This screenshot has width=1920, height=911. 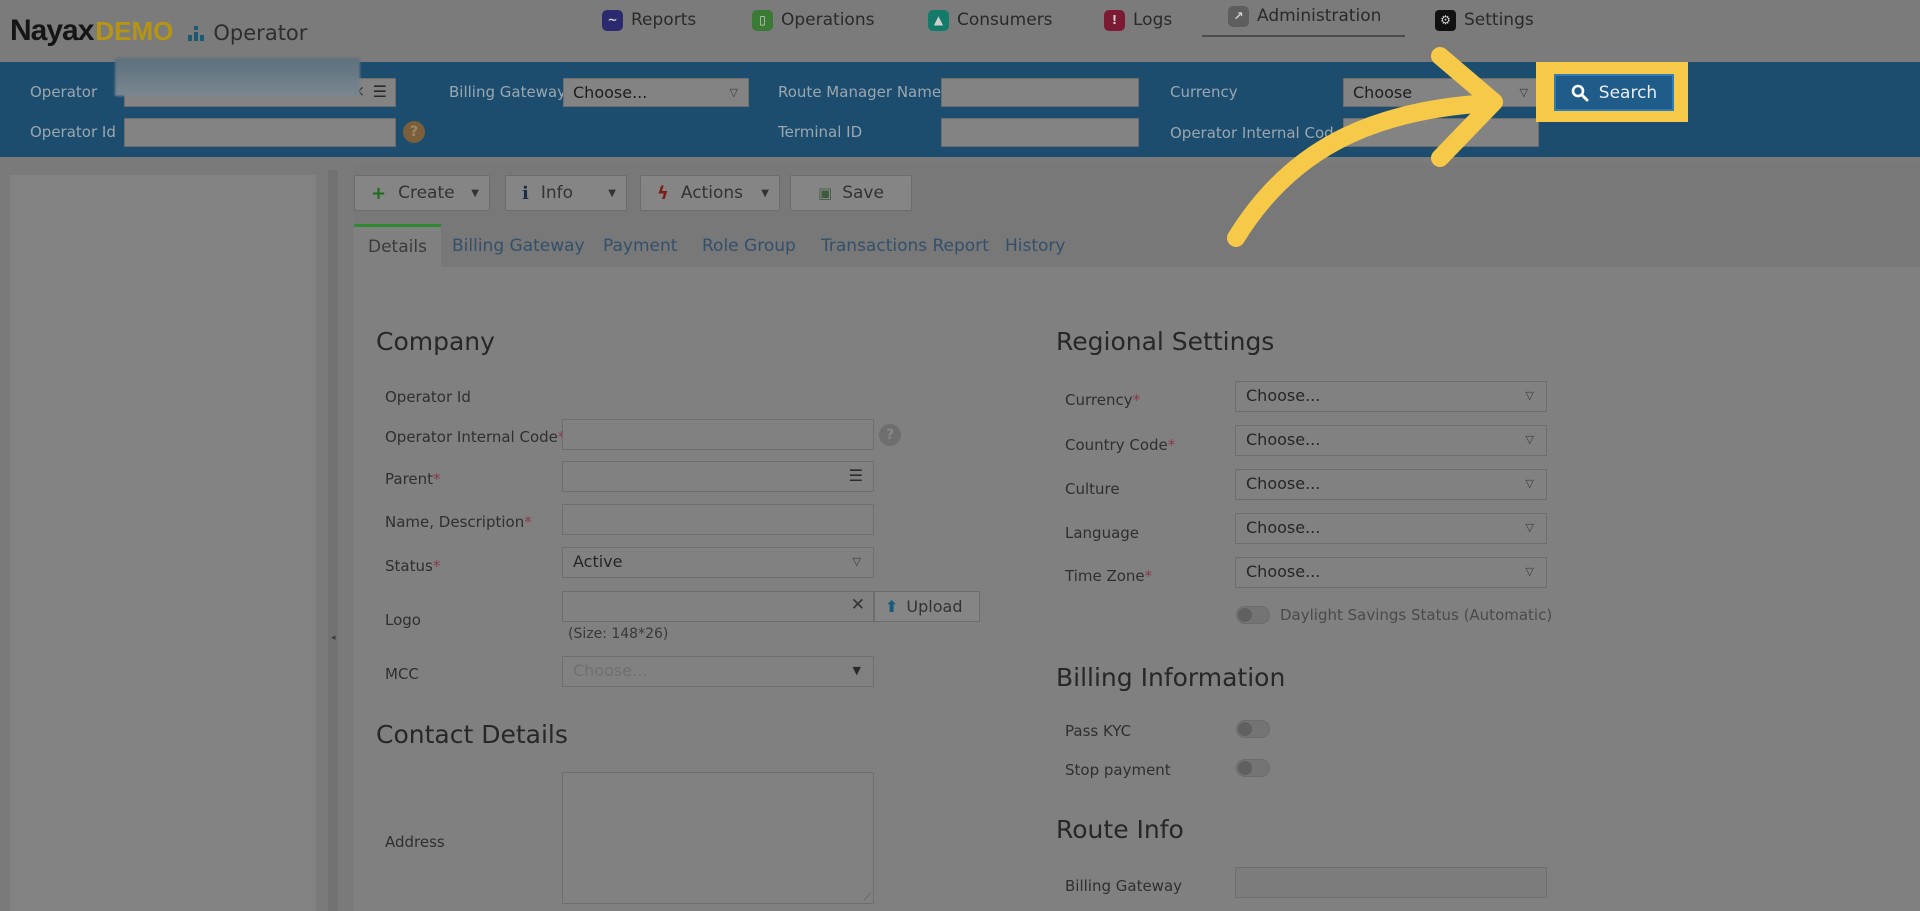 I want to click on internal-code-input, so click(x=718, y=434).